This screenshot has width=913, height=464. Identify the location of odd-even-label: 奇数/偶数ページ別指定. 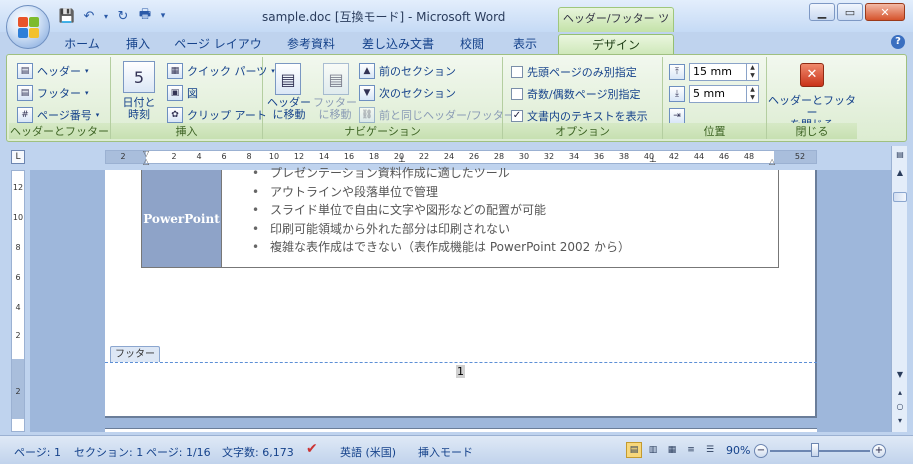
(584, 94).